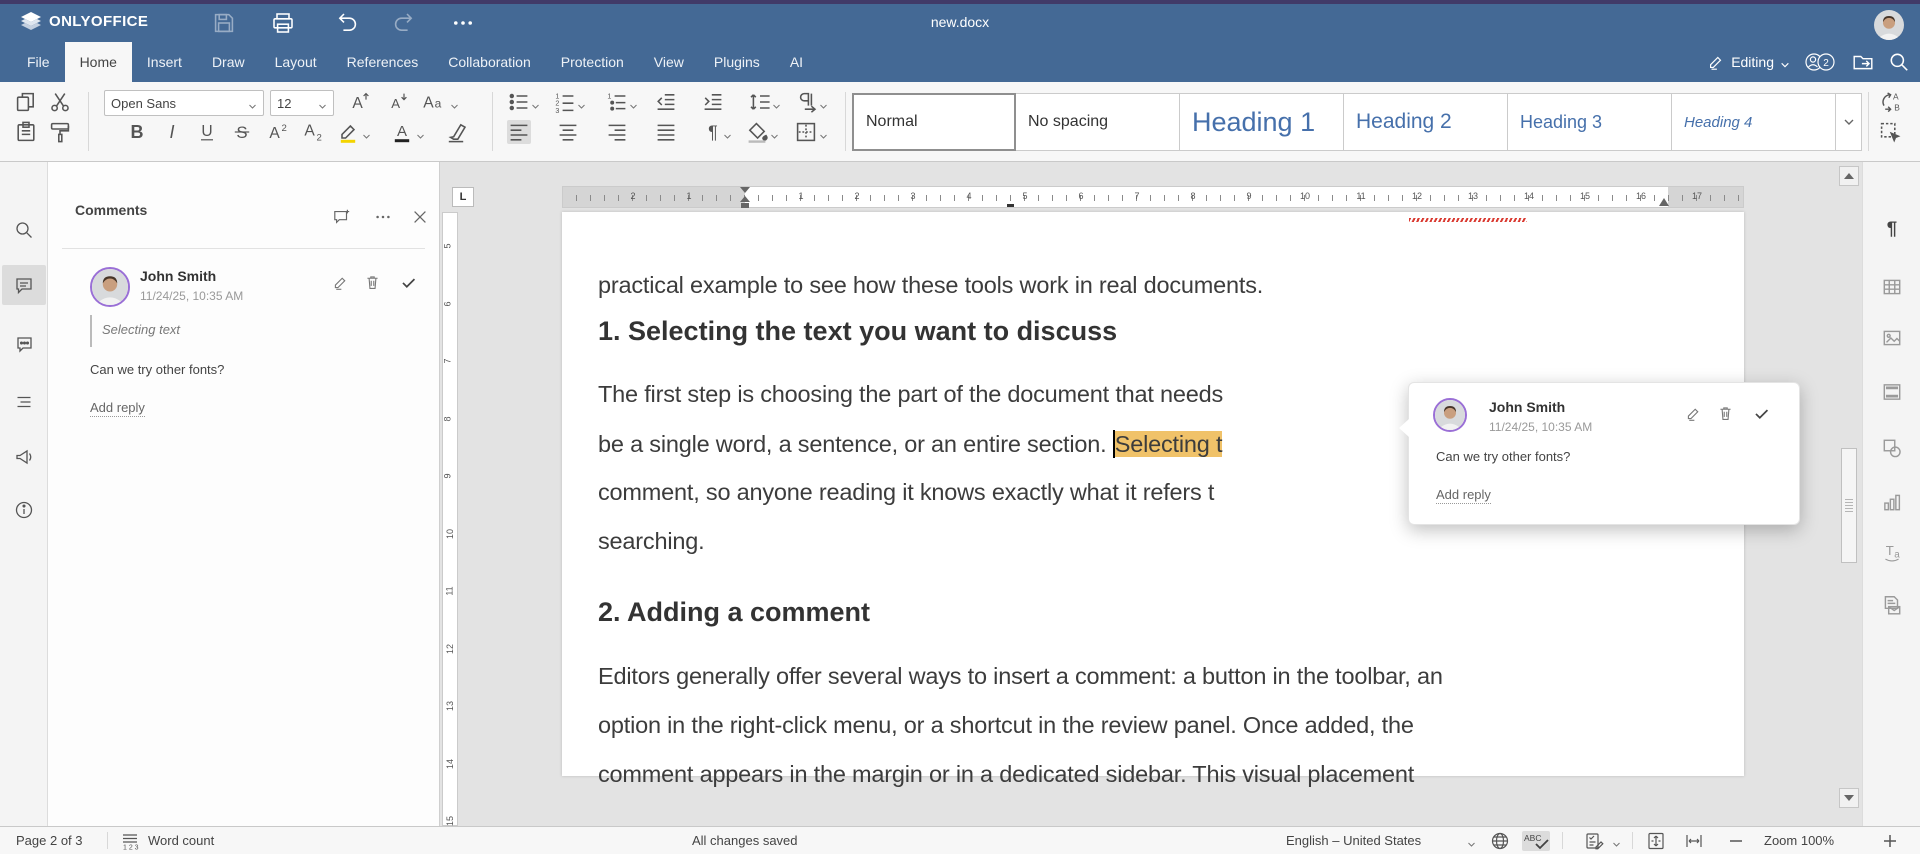 This screenshot has height=854, width=1920. What do you see at coordinates (592, 62) in the screenshot?
I see `menu-tab-protection: Protection` at bounding box center [592, 62].